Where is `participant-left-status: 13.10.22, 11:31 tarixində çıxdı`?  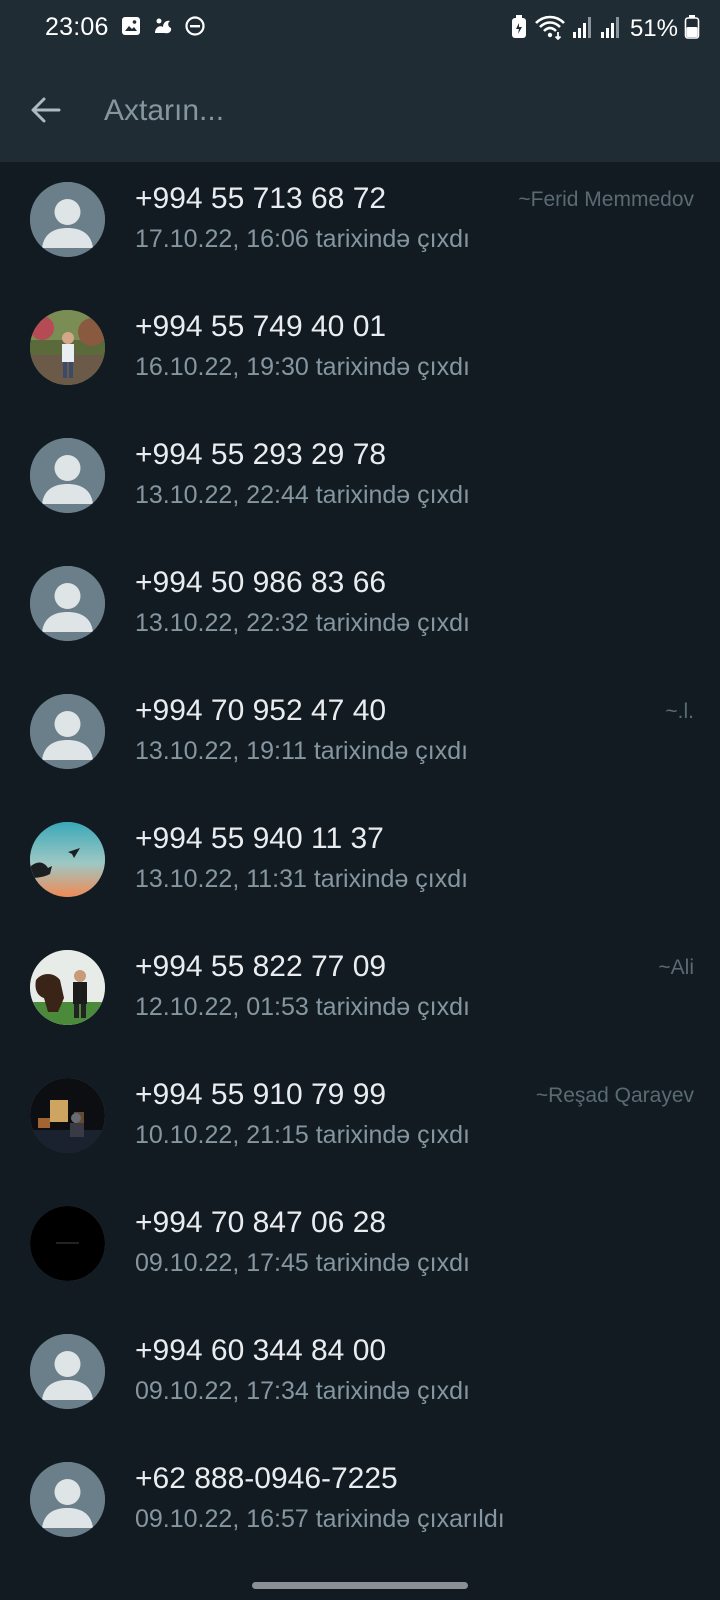
participant-left-status: 13.10.22, 11:31 tarixində çıxdı is located at coordinates (302, 879).